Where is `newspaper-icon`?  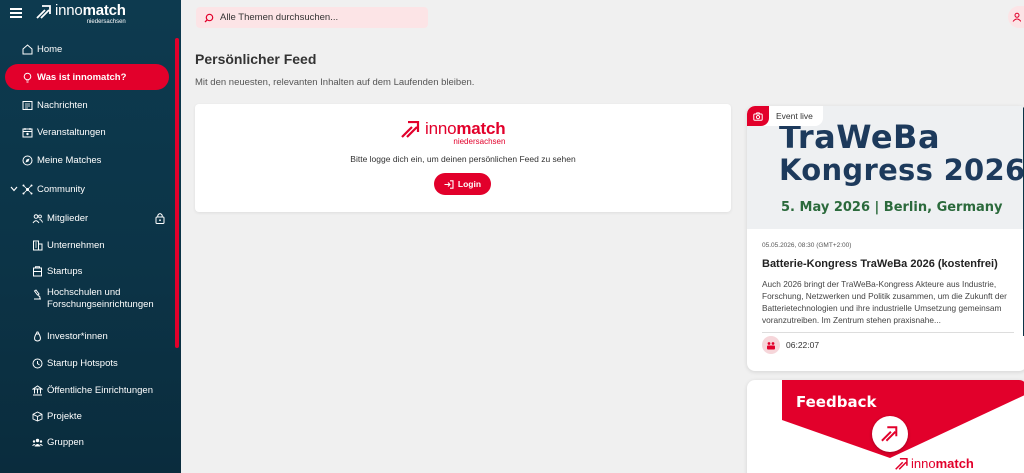 newspaper-icon is located at coordinates (27, 105).